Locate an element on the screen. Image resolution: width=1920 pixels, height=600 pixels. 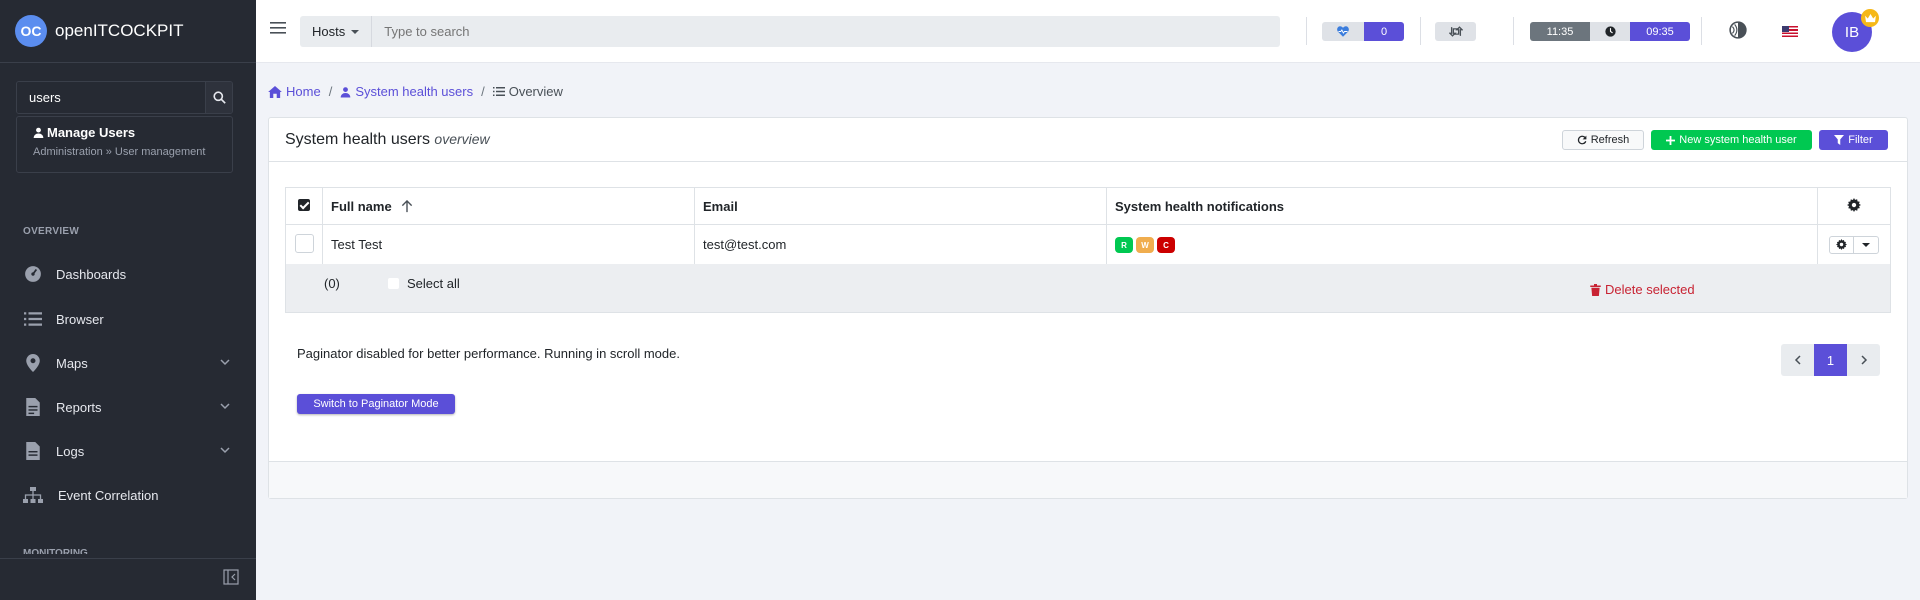
chevron-left-icon is located at coordinates (1797, 360).